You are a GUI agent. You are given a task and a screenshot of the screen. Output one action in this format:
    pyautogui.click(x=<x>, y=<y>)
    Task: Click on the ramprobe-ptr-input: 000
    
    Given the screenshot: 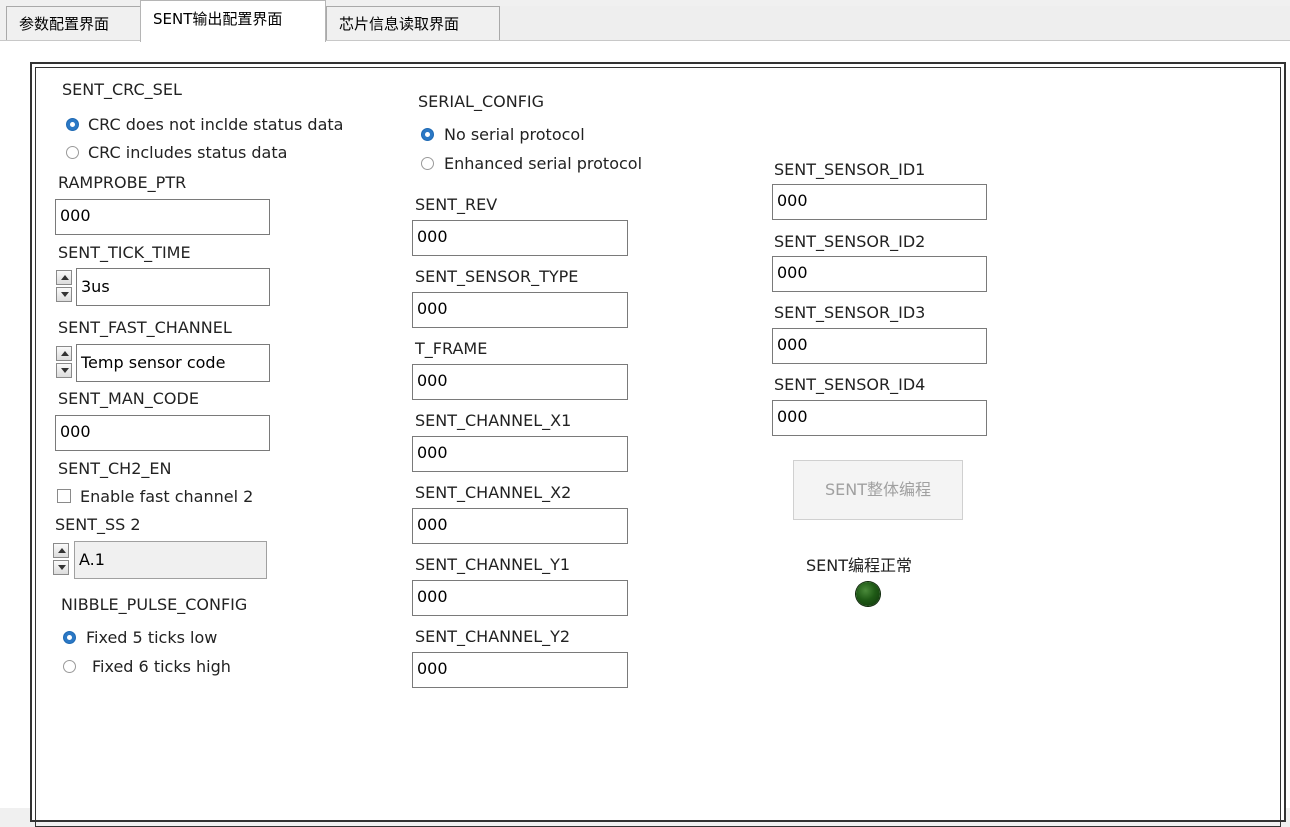 What is the action you would take?
    pyautogui.click(x=162, y=217)
    